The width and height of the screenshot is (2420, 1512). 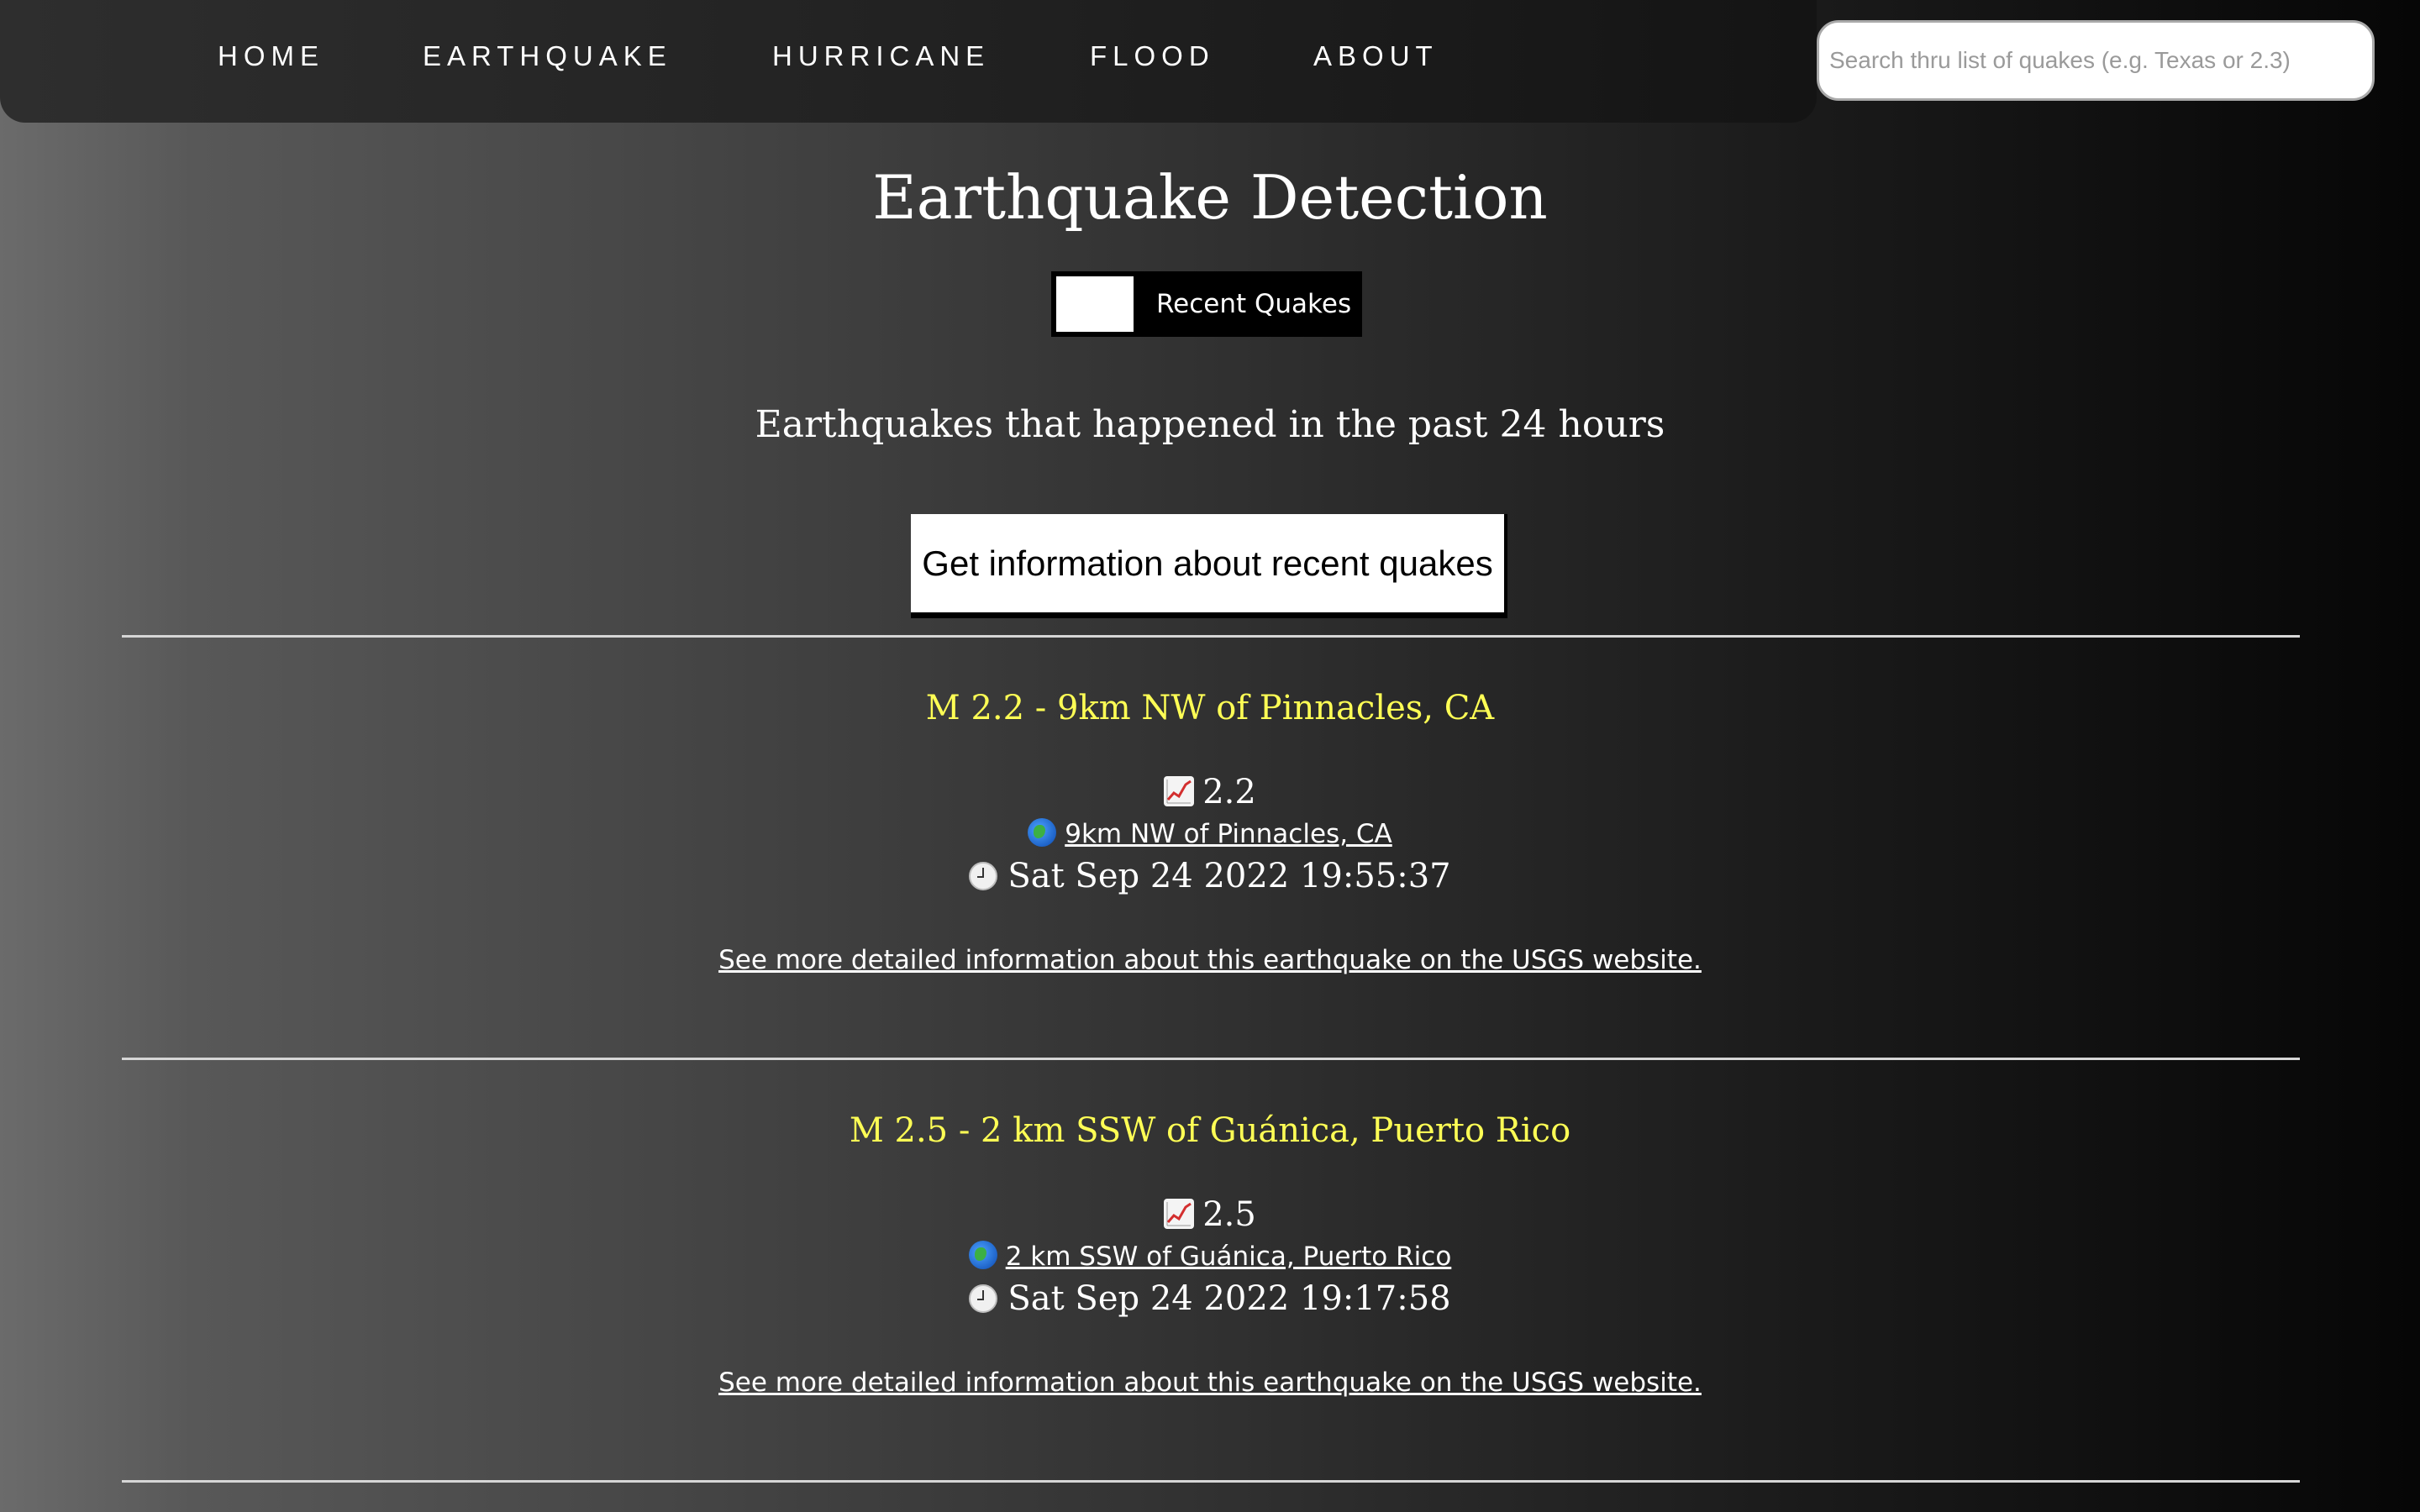 I want to click on quake-time-row: Sat Sep 24 2022 19:55:37, so click(x=1210, y=876).